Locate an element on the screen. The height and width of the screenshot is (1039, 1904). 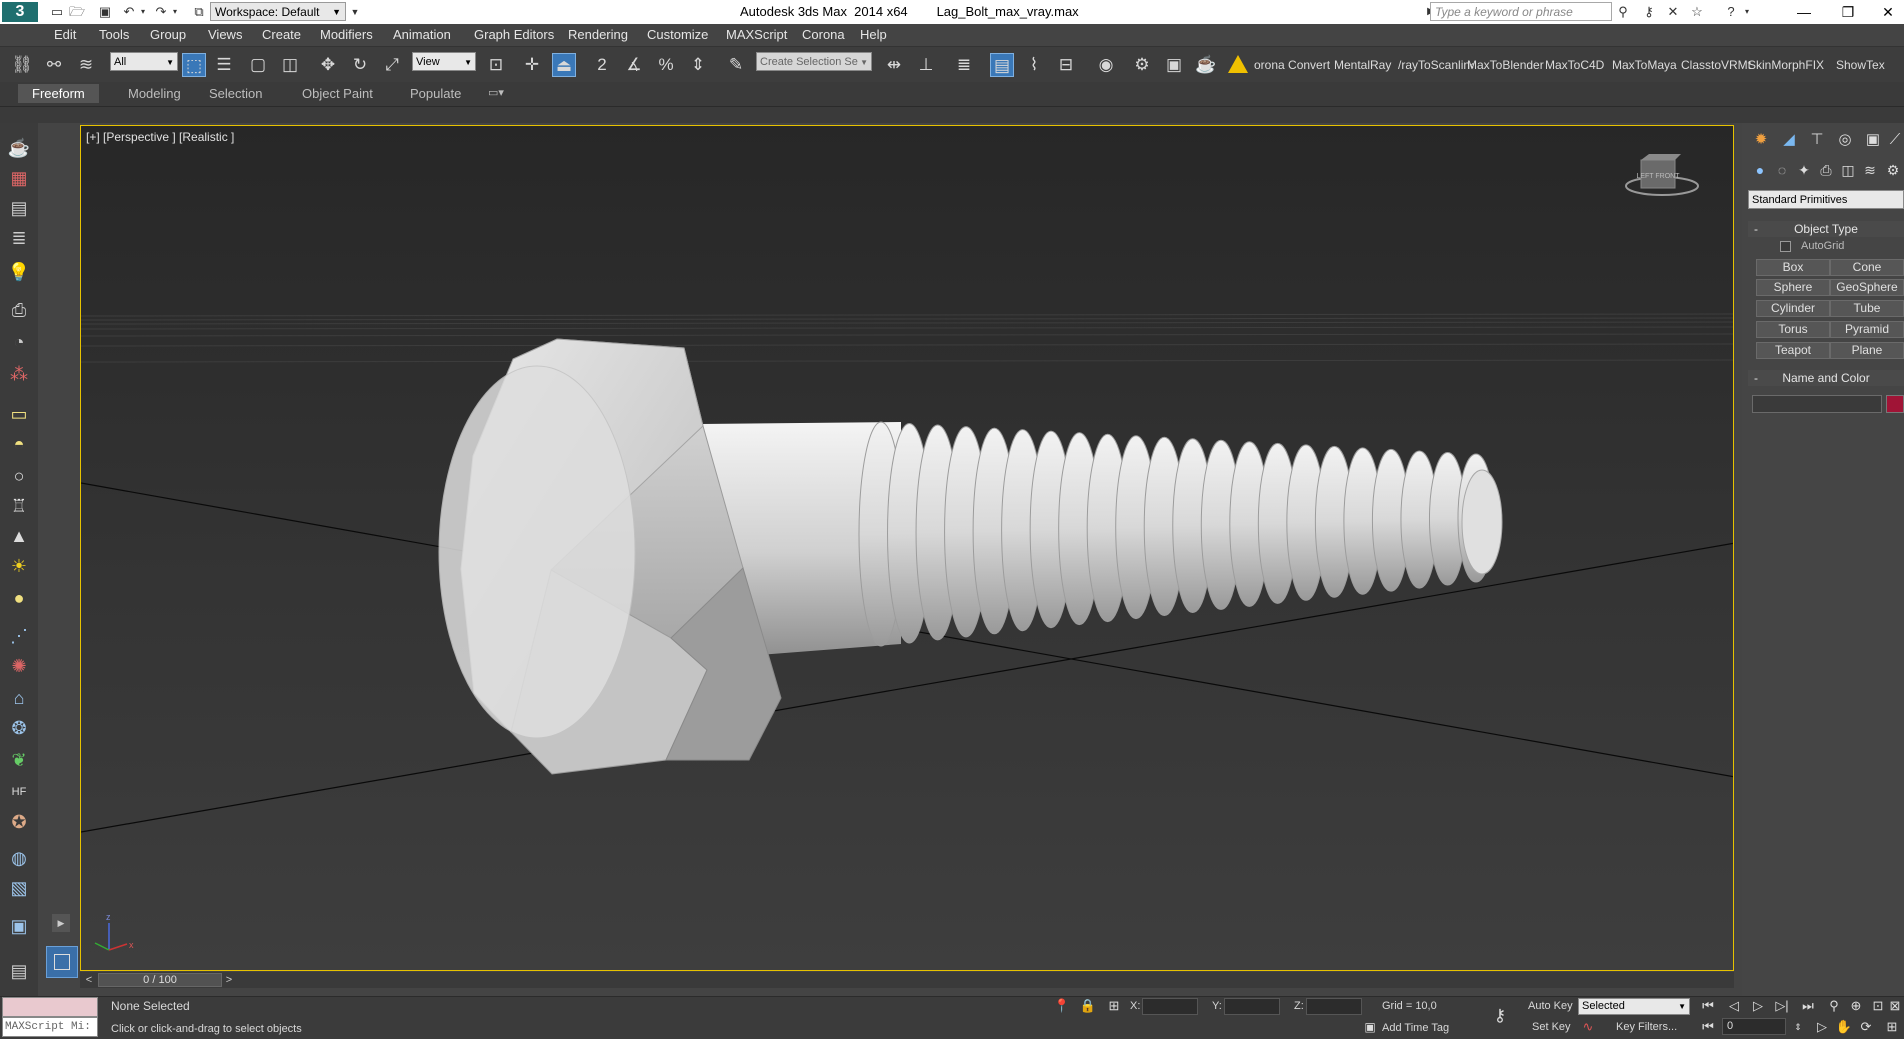
menu-rendering: Rendering is located at coordinates (598, 34).